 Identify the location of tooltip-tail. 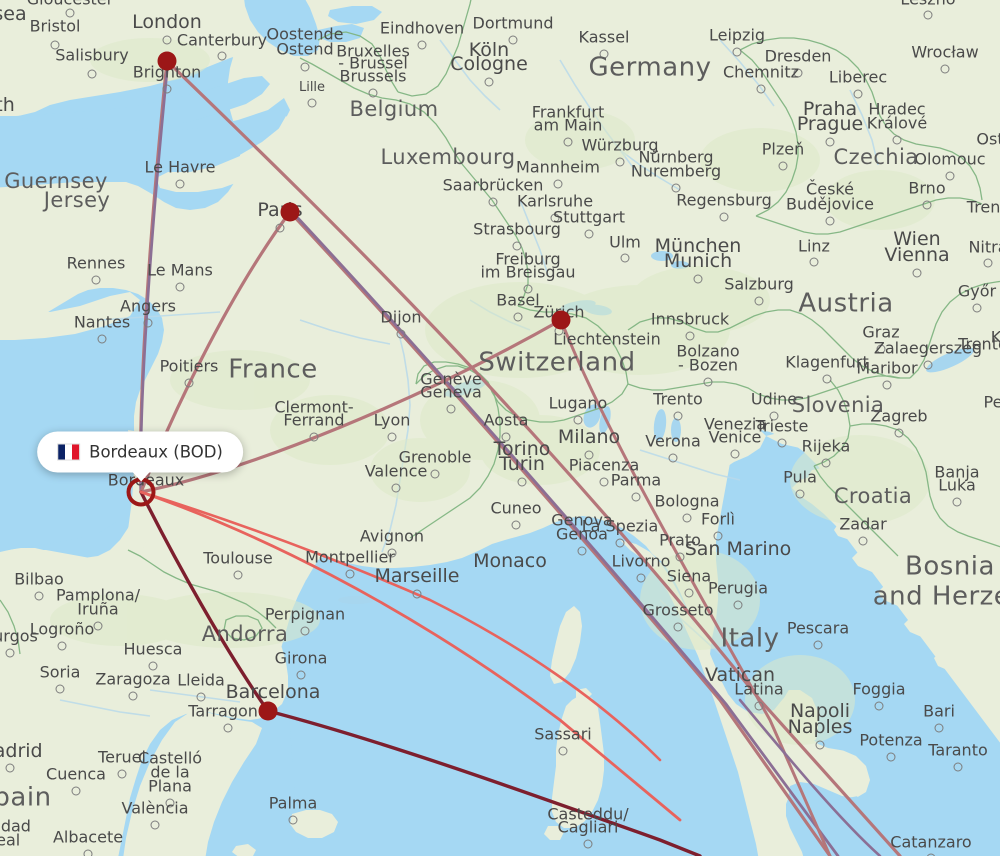
(141, 476).